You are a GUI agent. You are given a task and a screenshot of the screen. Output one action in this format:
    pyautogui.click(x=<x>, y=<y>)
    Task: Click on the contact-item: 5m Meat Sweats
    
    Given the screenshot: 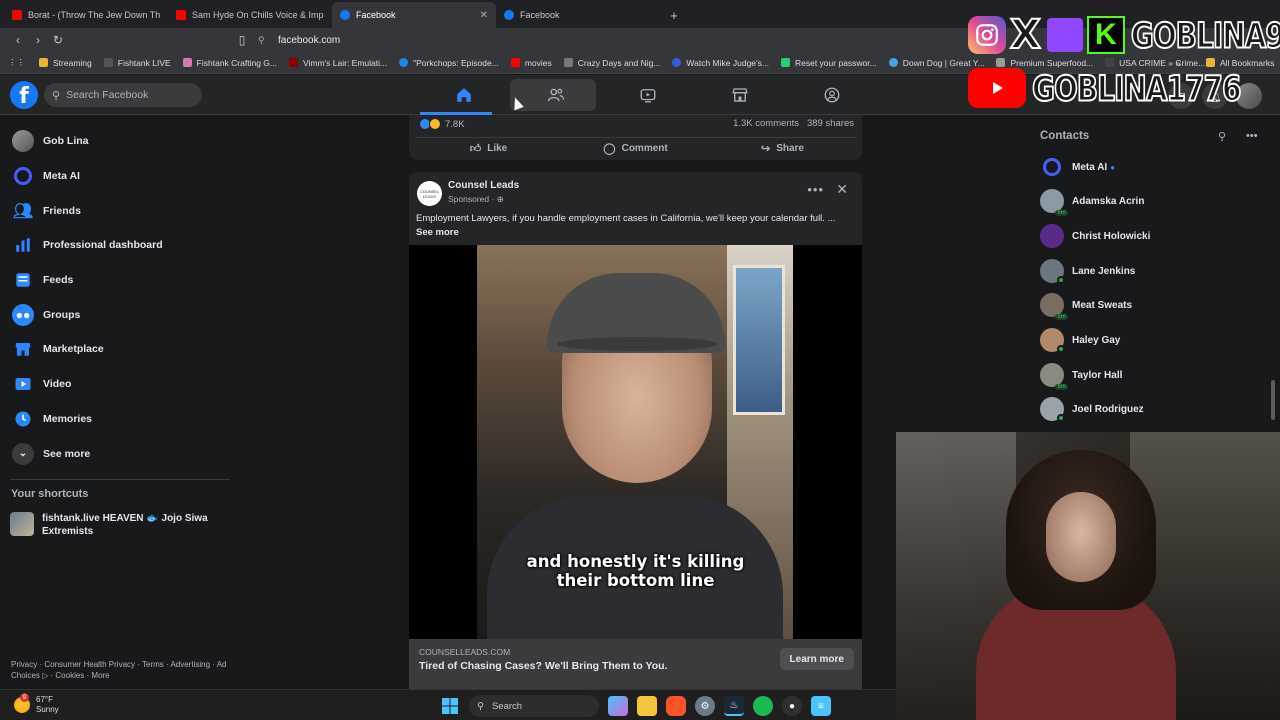 What is the action you would take?
    pyautogui.click(x=1086, y=305)
    